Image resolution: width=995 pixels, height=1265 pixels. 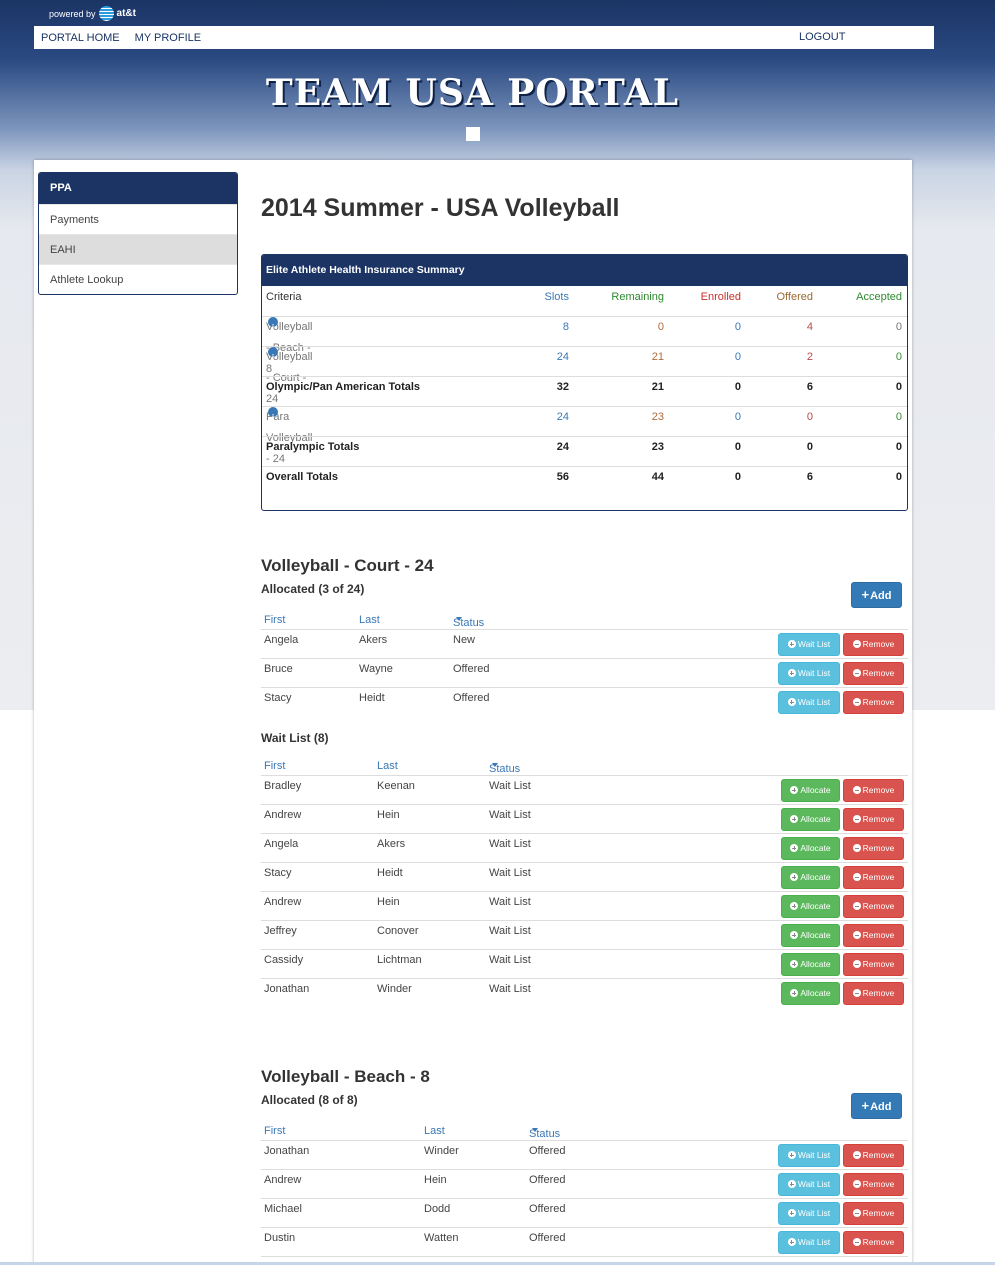 What do you see at coordinates (584, 848) in the screenshot?
I see `table-row: Angela Akers Wait List Allocate Remove` at bounding box center [584, 848].